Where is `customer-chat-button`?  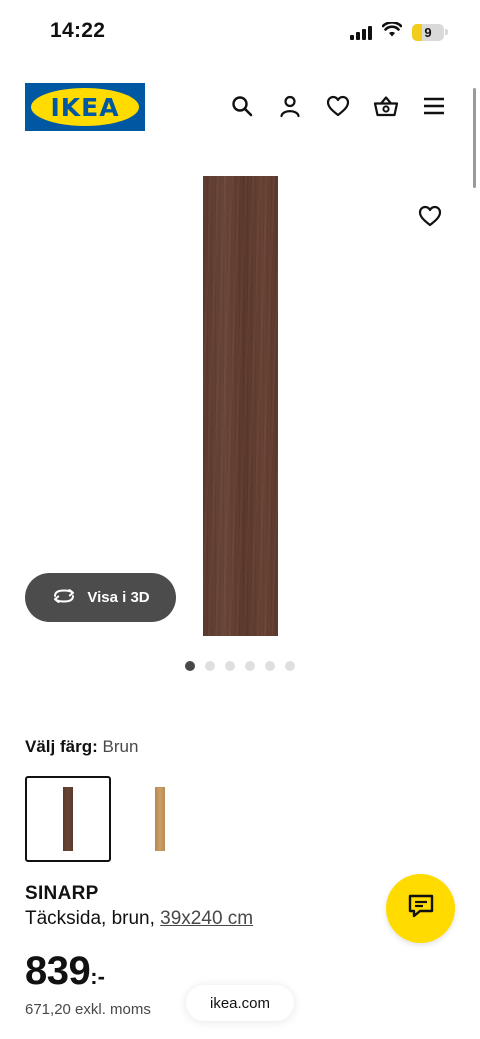 customer-chat-button is located at coordinates (420, 908).